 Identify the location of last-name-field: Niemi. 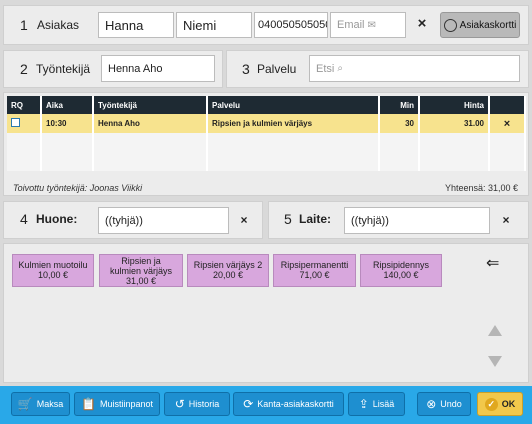
(214, 25).